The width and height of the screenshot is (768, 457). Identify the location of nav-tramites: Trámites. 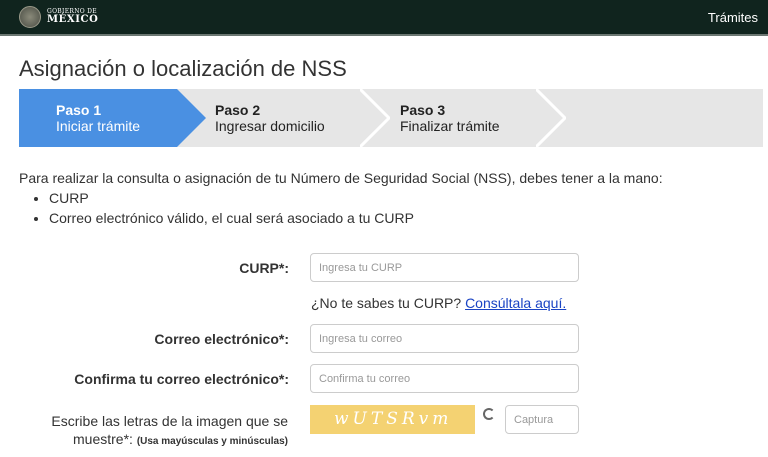
(733, 17).